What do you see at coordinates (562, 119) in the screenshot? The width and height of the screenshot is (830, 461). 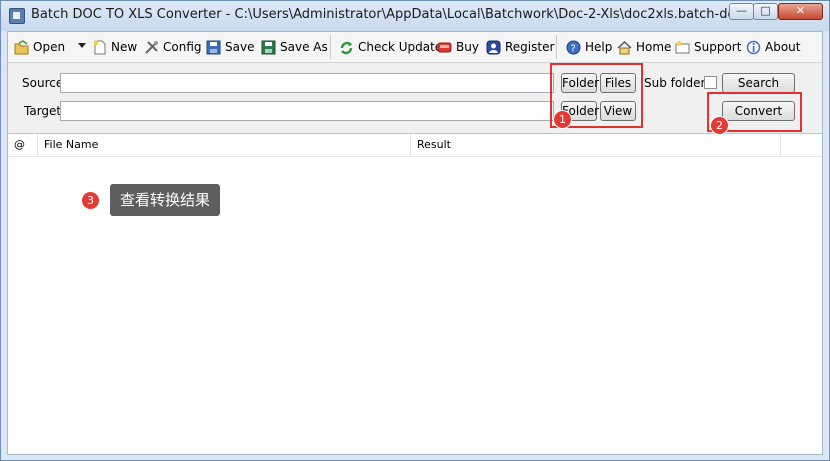 I see `step-badge-1: 1` at bounding box center [562, 119].